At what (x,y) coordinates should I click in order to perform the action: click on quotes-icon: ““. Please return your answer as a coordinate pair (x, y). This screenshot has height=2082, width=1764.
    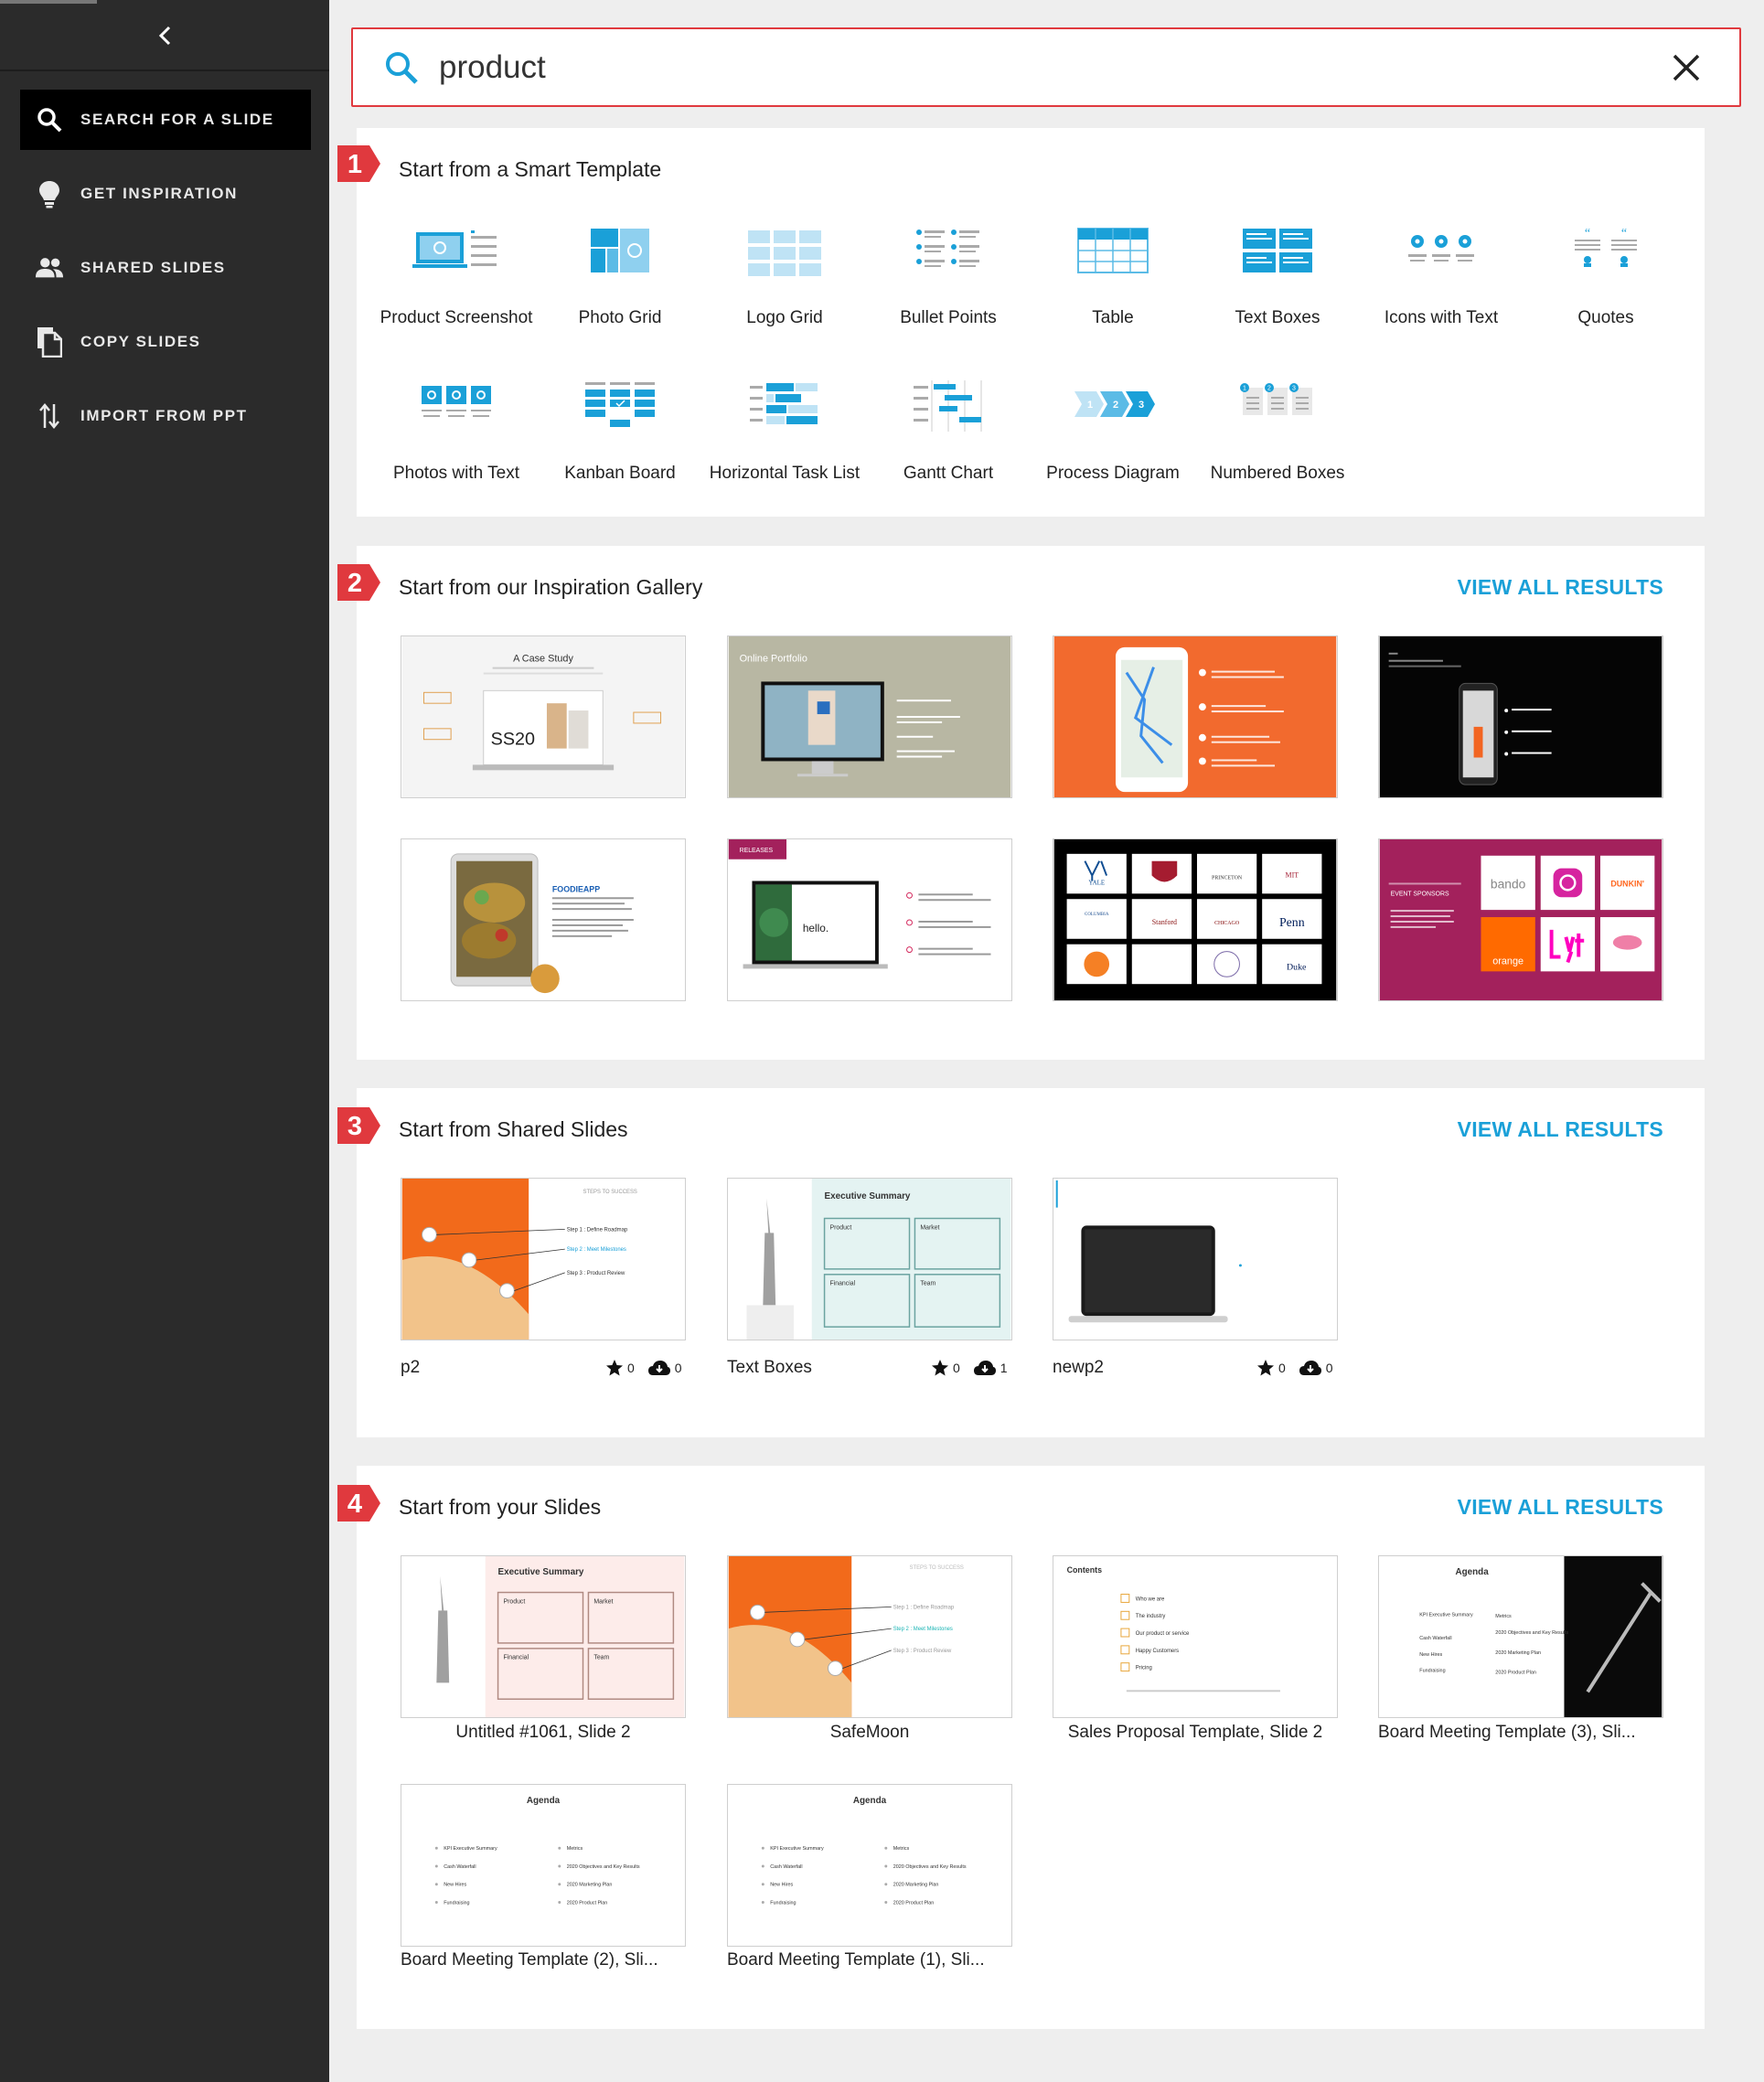
    Looking at the image, I should click on (1606, 247).